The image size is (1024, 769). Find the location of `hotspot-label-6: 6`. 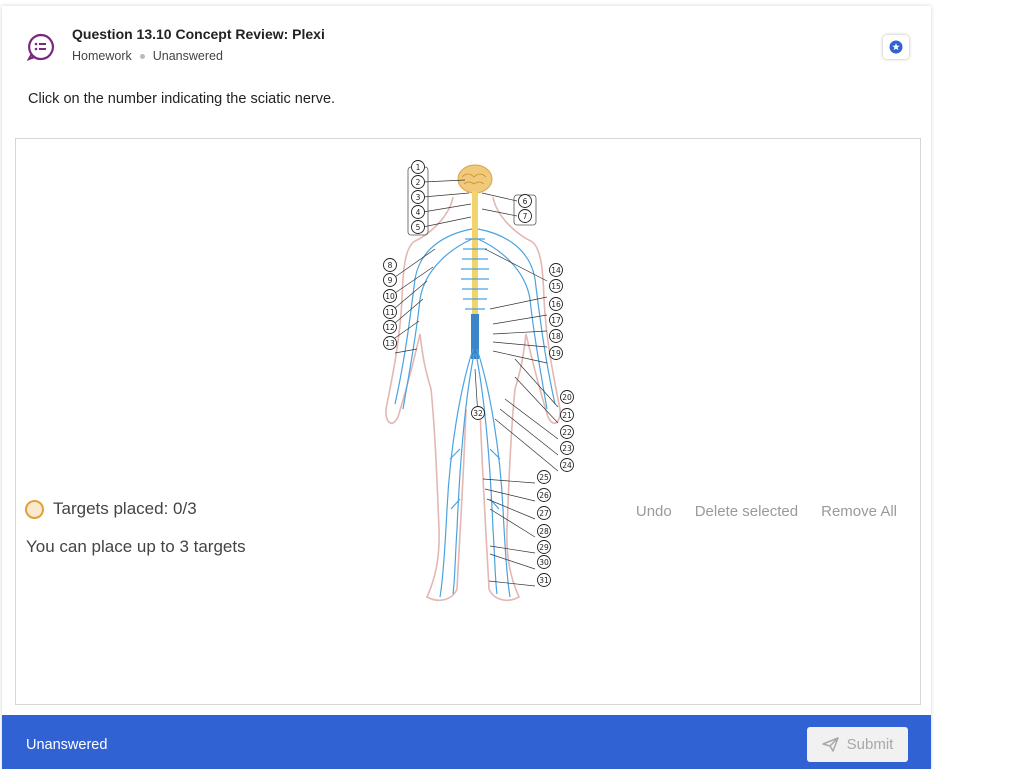

hotspot-label-6: 6 is located at coordinates (525, 201).